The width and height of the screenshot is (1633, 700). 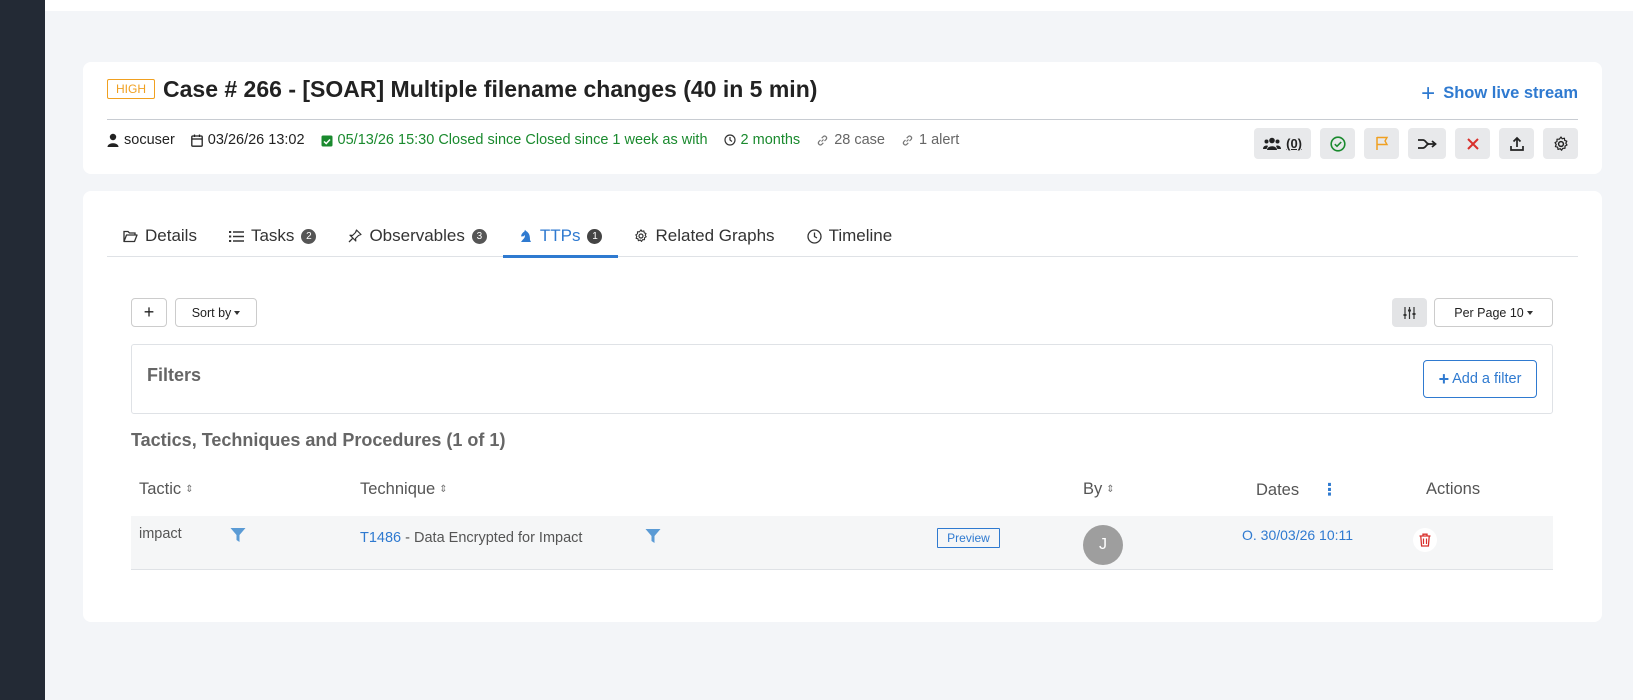 I want to click on sharing-count: (0), so click(x=1294, y=143).